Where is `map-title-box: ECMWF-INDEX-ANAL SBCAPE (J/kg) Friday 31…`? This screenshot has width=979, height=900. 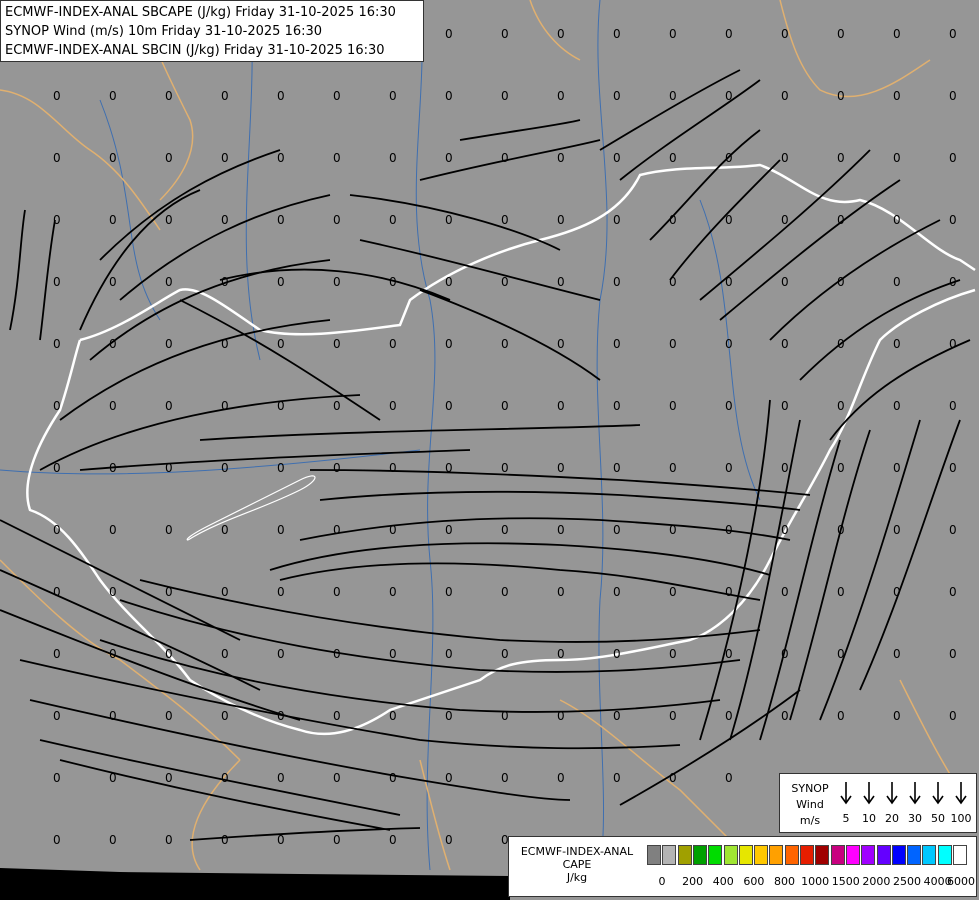
map-title-box: ECMWF-INDEX-ANAL SBCAPE (J/kg) Friday 31… is located at coordinates (212, 31).